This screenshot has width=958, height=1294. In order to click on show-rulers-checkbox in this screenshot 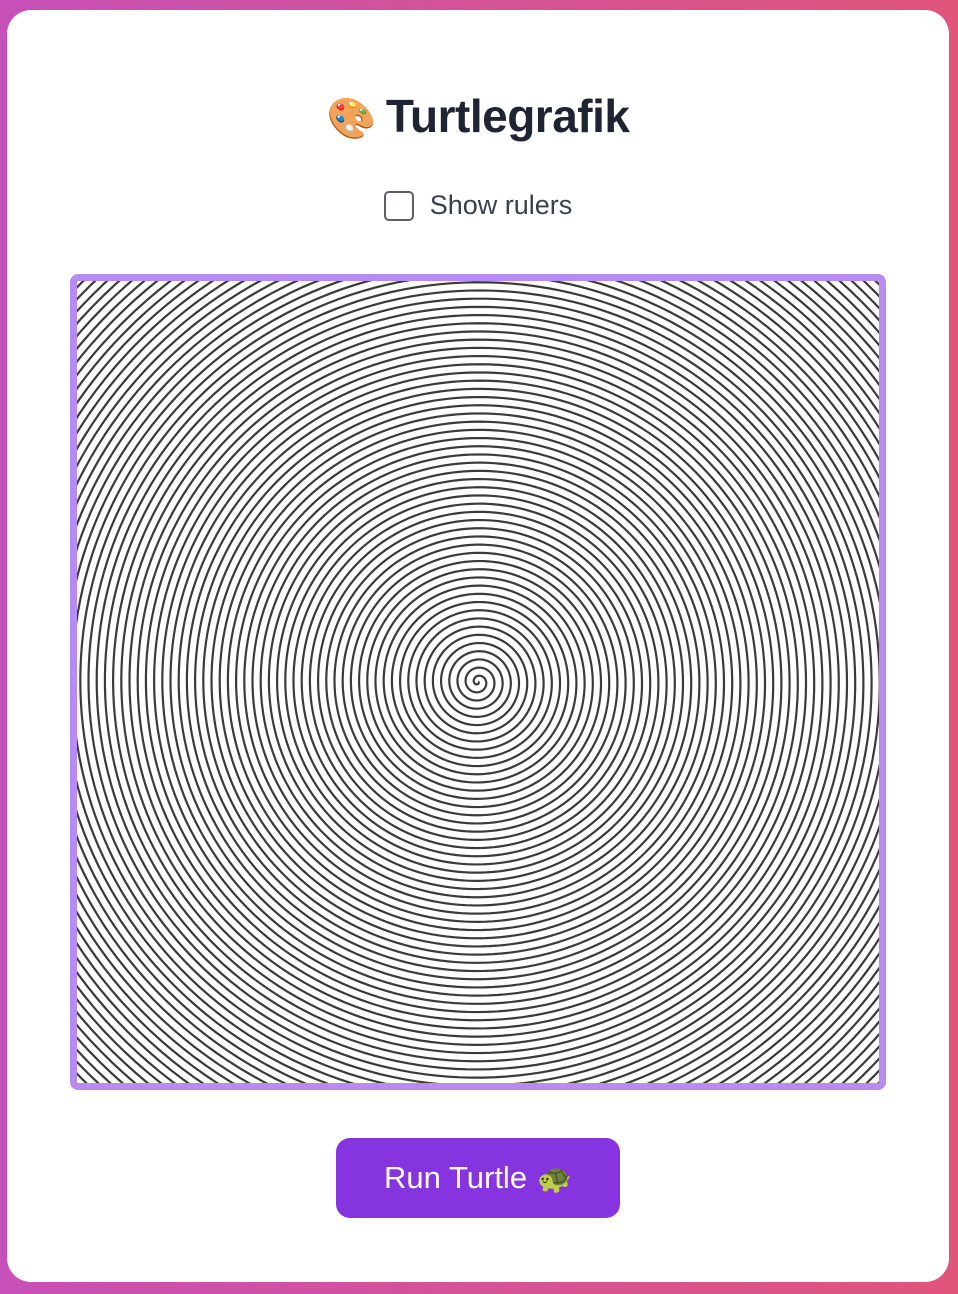, I will do `click(398, 205)`.